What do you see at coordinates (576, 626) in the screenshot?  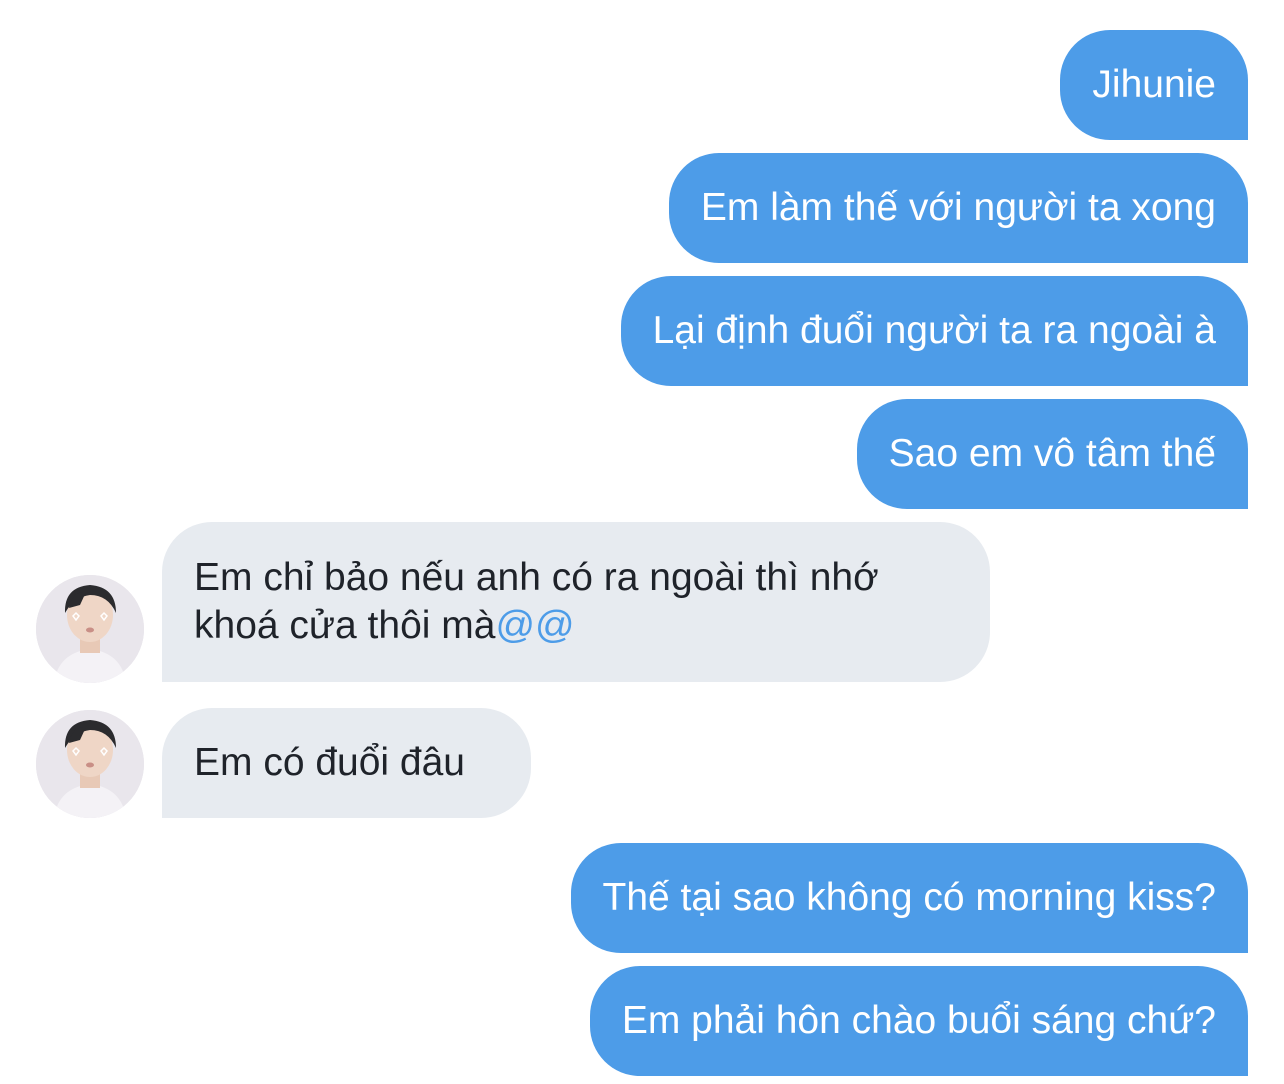 I see `message-text-line-2: khoá cửa thôi mà@@` at bounding box center [576, 626].